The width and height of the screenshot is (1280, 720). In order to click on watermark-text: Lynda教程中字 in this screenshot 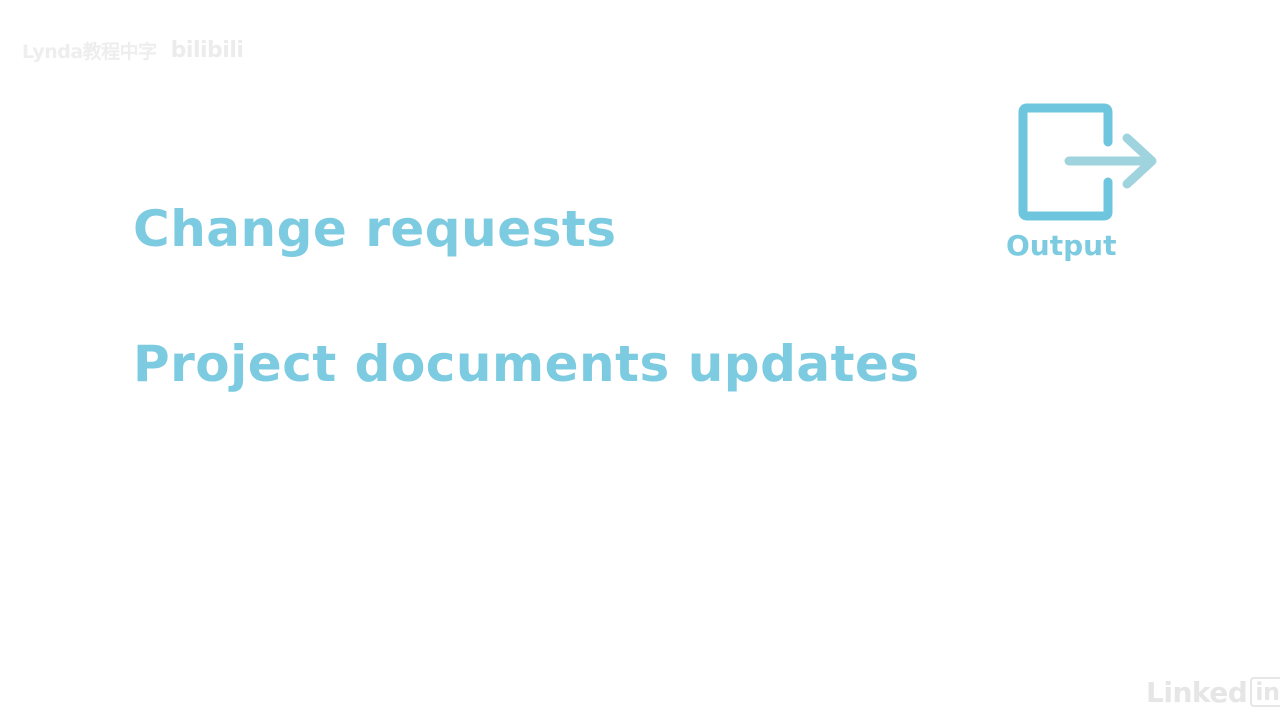, I will do `click(89, 51)`.